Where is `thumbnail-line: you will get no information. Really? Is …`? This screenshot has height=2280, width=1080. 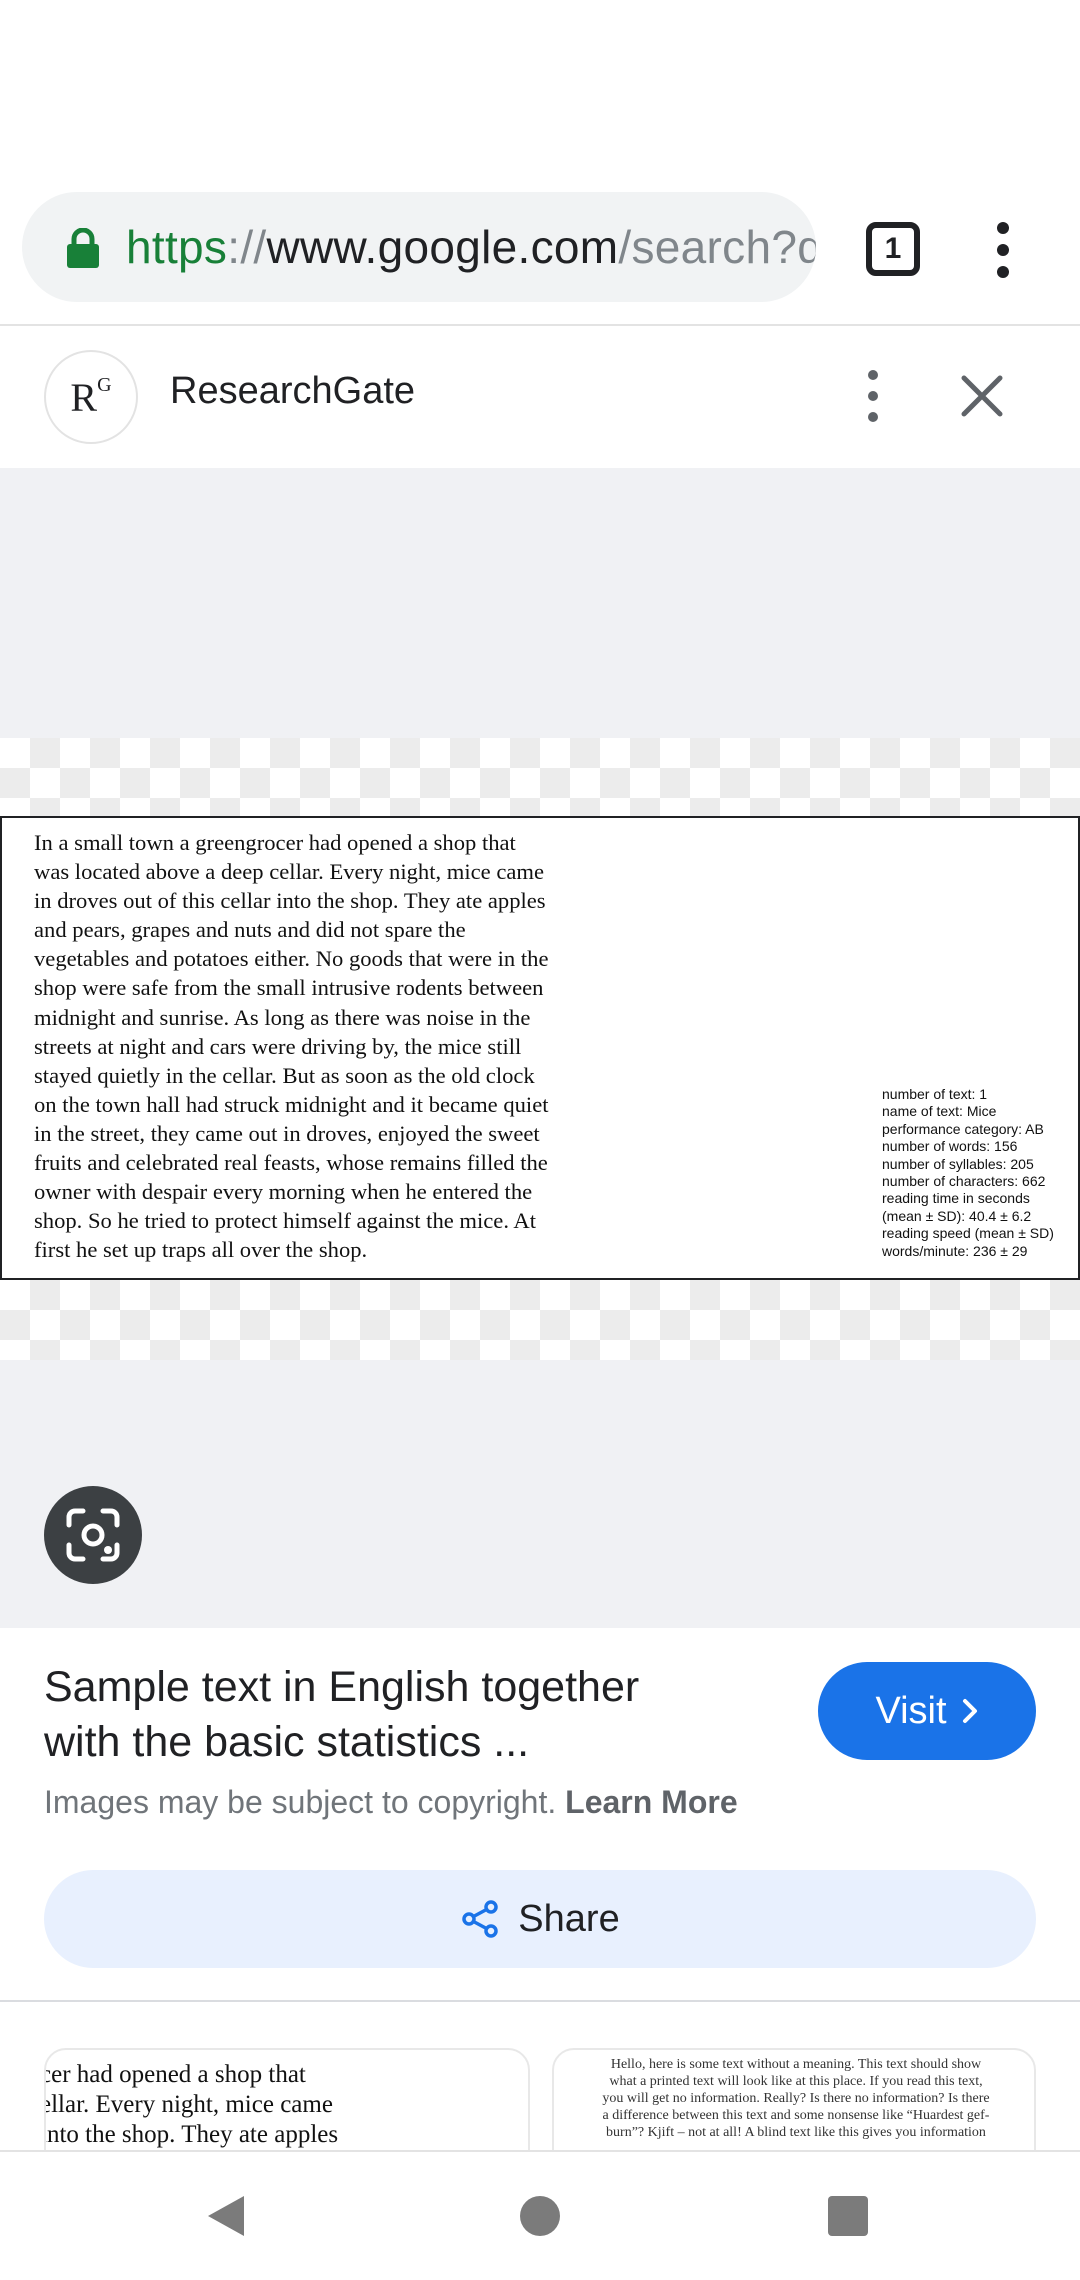
thumbnail-line: you will get no information. Really? Is … is located at coordinates (796, 2098).